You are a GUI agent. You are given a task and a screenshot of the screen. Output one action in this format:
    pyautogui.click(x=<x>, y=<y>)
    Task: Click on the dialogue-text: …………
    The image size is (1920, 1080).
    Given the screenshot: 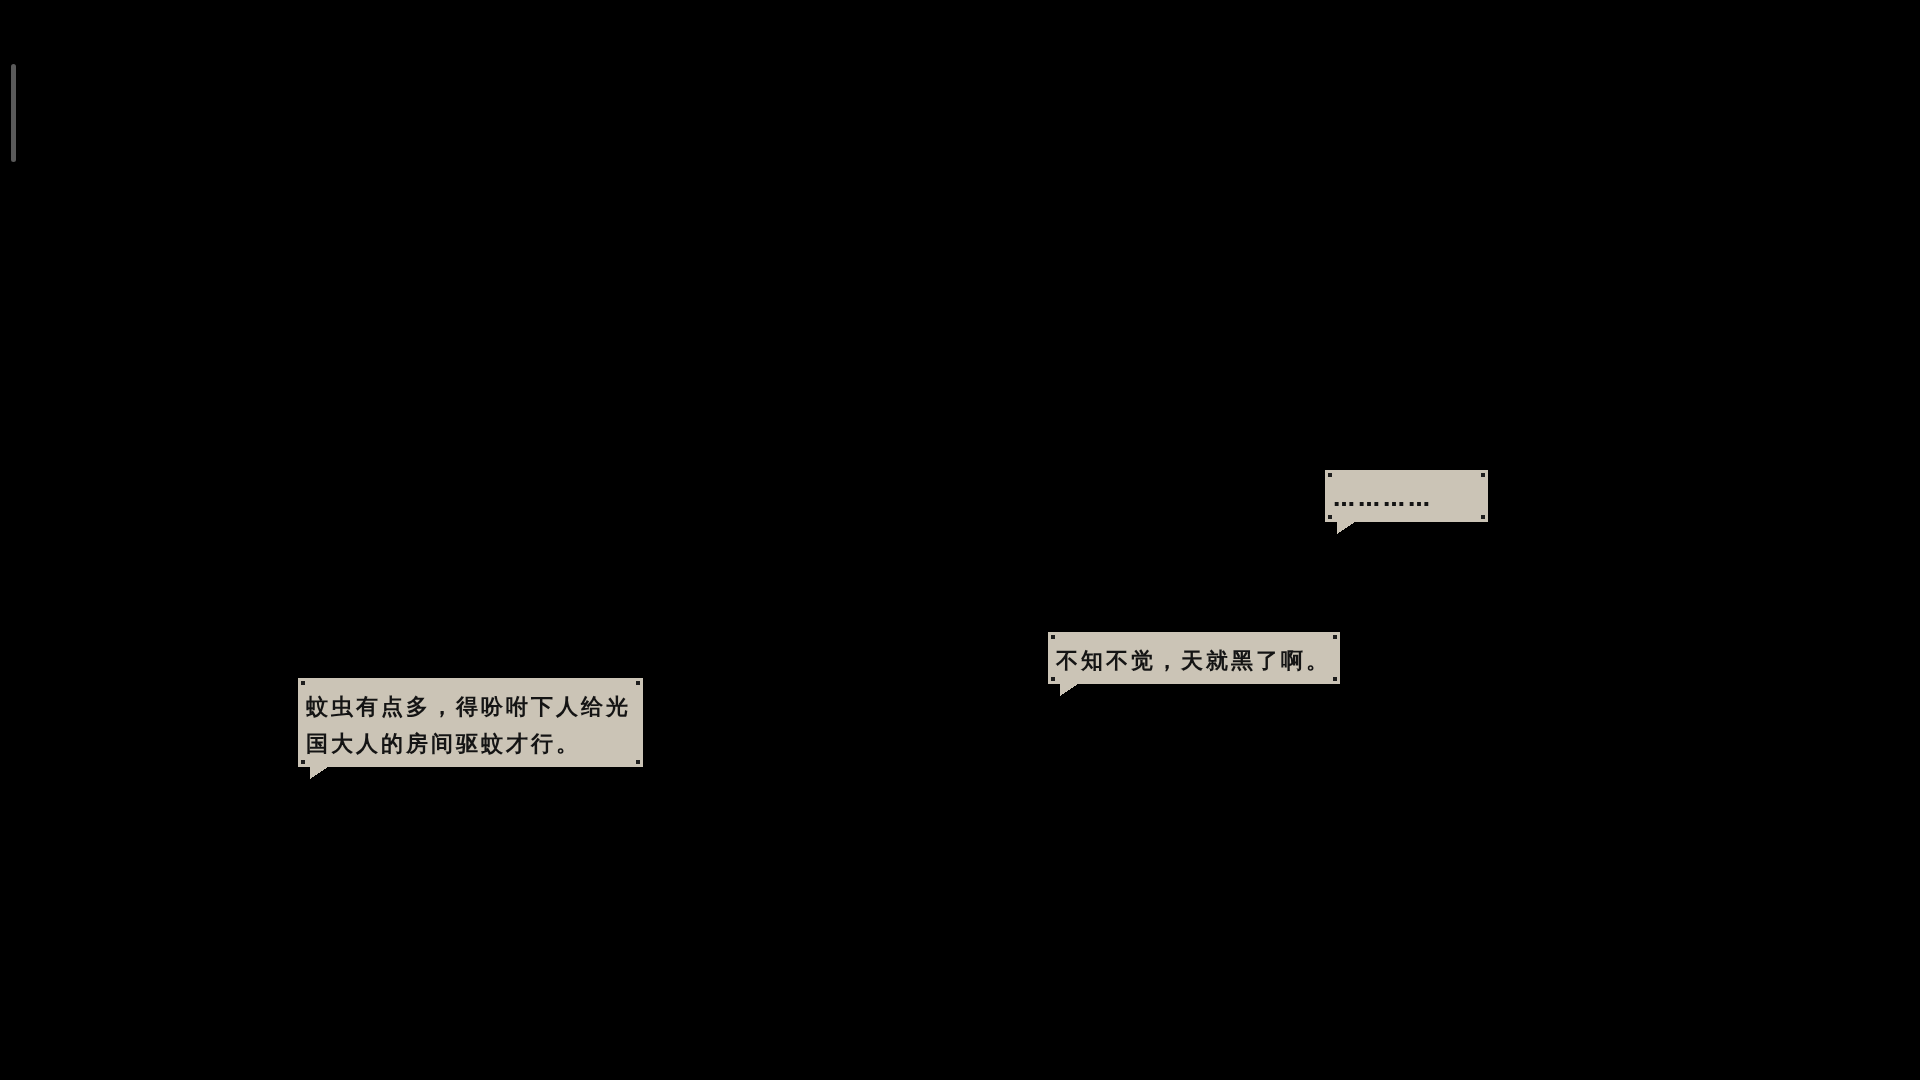 What is the action you would take?
    pyautogui.click(x=1383, y=499)
    